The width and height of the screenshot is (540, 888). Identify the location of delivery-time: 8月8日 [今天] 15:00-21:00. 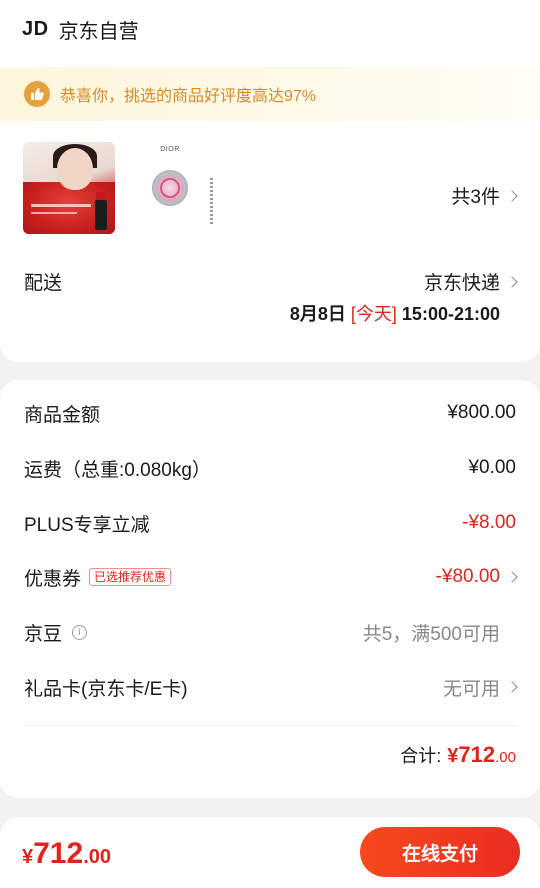
(395, 313).